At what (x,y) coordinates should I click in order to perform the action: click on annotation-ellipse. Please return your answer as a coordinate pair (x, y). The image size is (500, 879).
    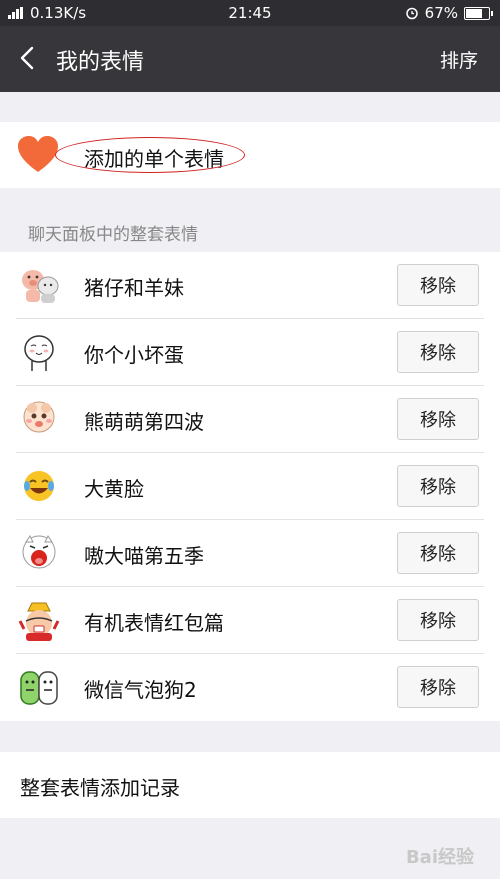
    Looking at the image, I should click on (150, 155).